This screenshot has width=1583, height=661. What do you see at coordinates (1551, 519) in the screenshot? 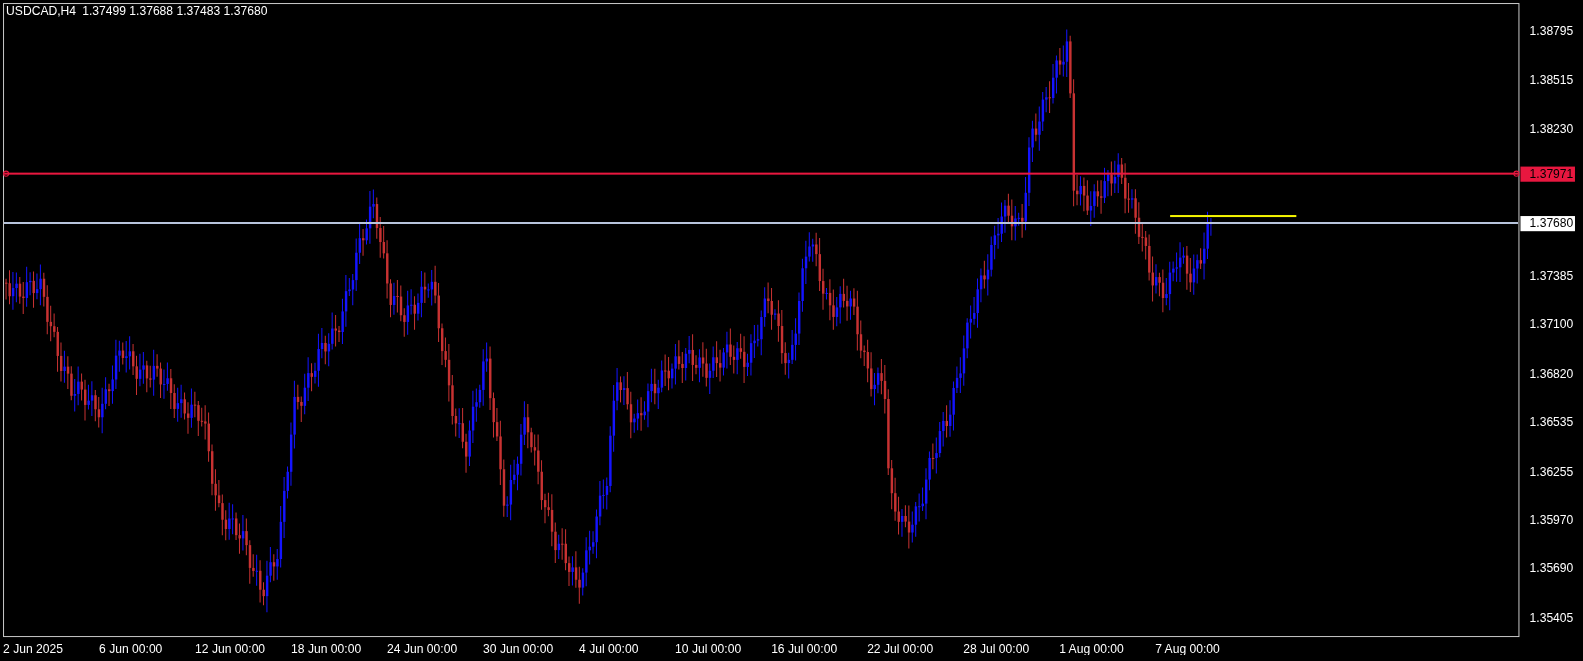
I see `price-label: 1.35970` at bounding box center [1551, 519].